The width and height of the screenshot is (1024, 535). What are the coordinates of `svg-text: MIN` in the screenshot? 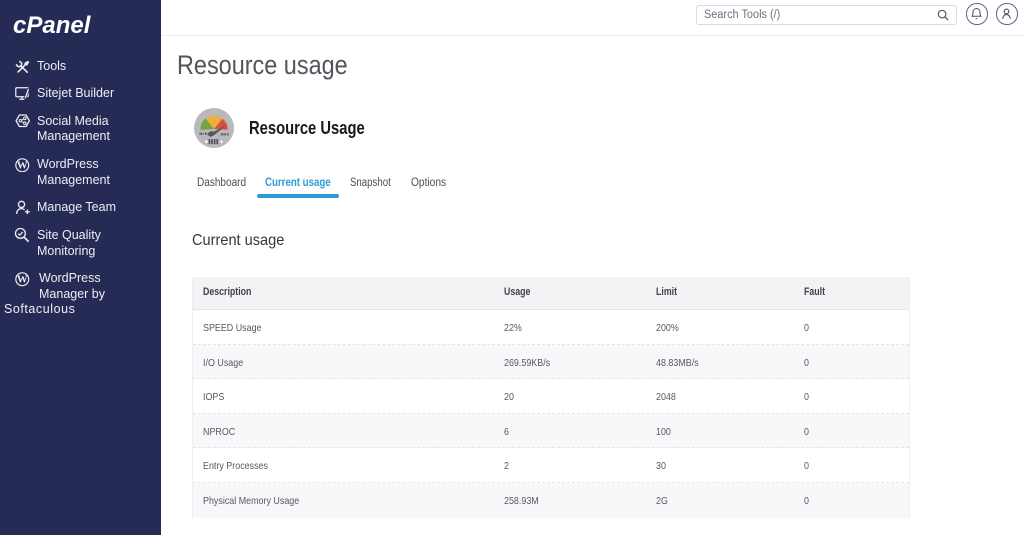 It's located at (203, 134).